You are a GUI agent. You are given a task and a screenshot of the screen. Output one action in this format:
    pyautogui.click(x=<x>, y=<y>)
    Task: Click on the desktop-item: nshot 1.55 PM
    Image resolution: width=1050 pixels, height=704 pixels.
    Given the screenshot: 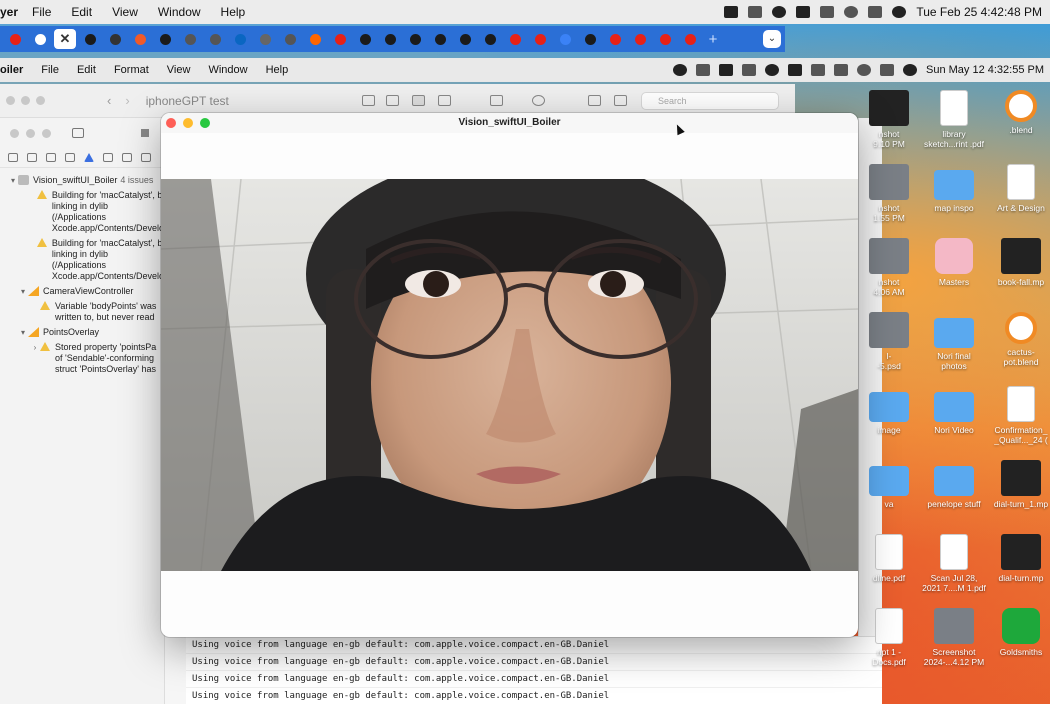 What is the action you would take?
    pyautogui.click(x=889, y=193)
    